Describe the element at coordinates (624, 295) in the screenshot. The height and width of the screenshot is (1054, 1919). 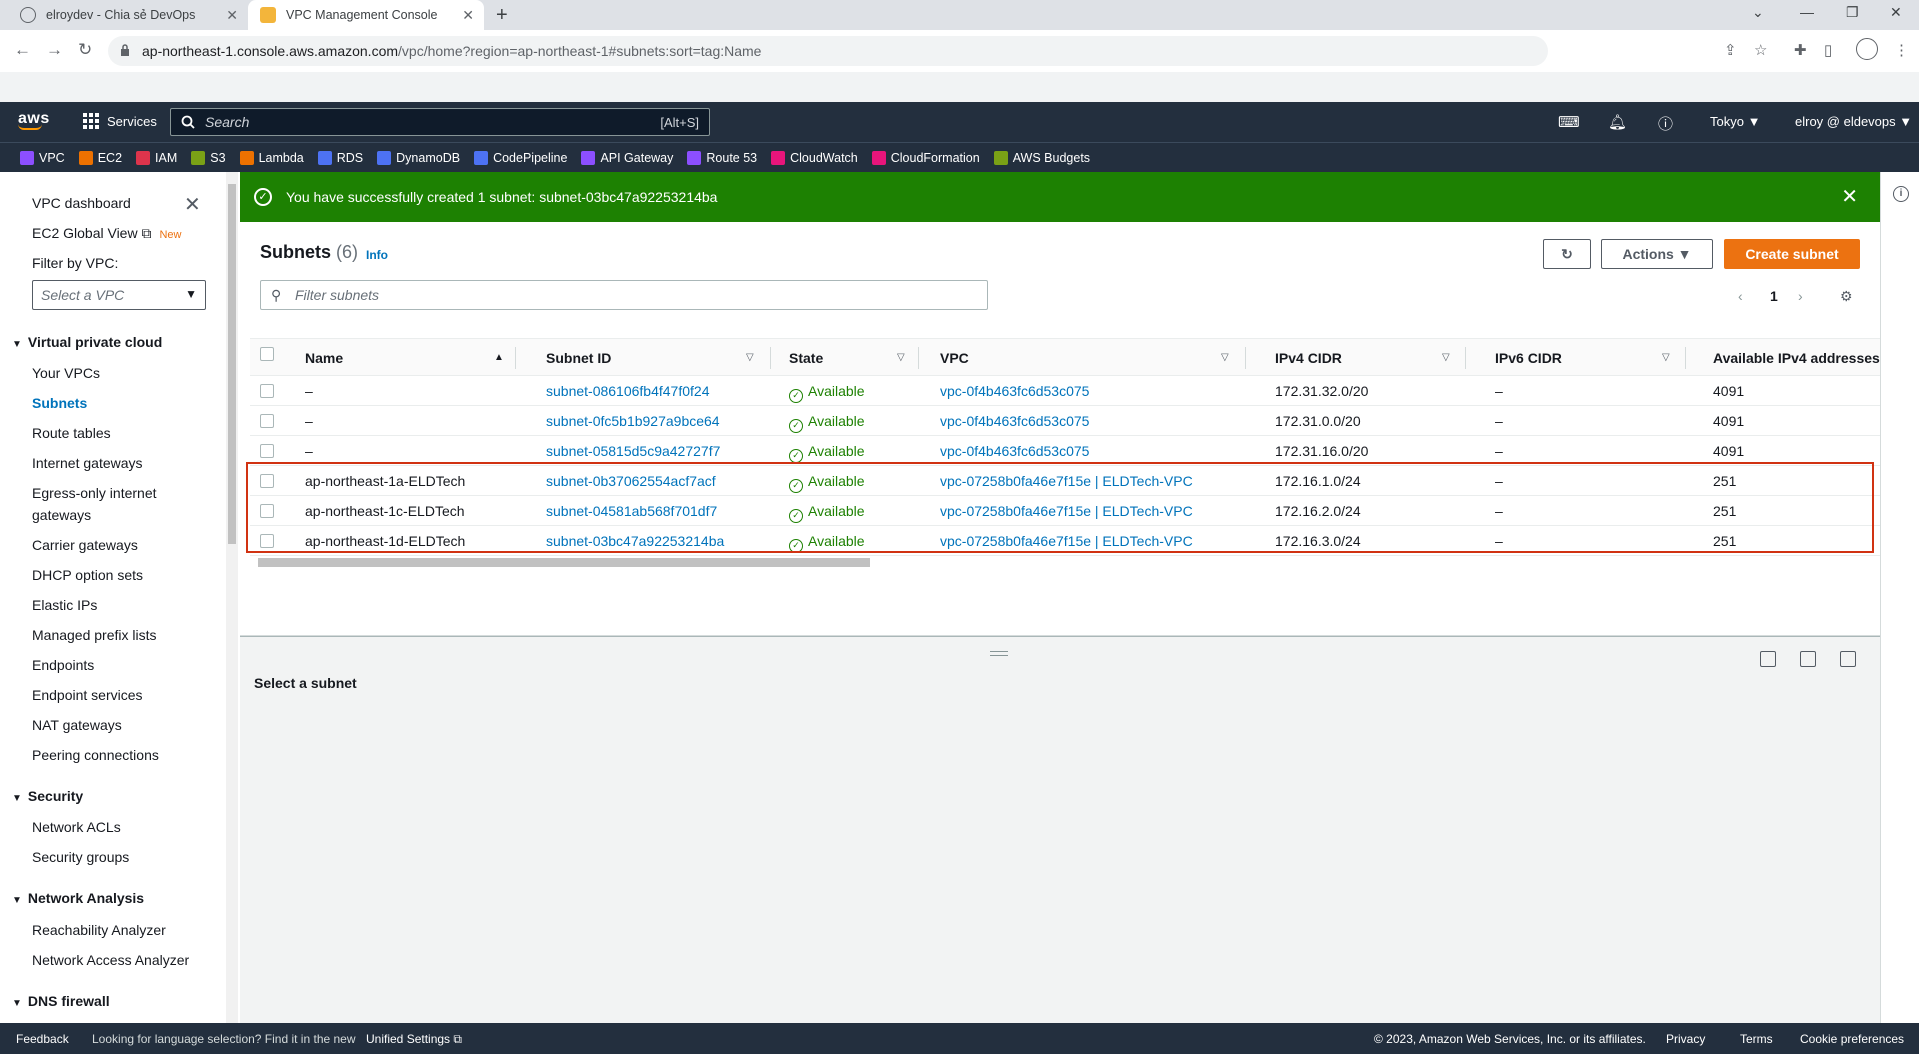
I see `filter-subnets-input: ⚲ Filter subnets` at that location.